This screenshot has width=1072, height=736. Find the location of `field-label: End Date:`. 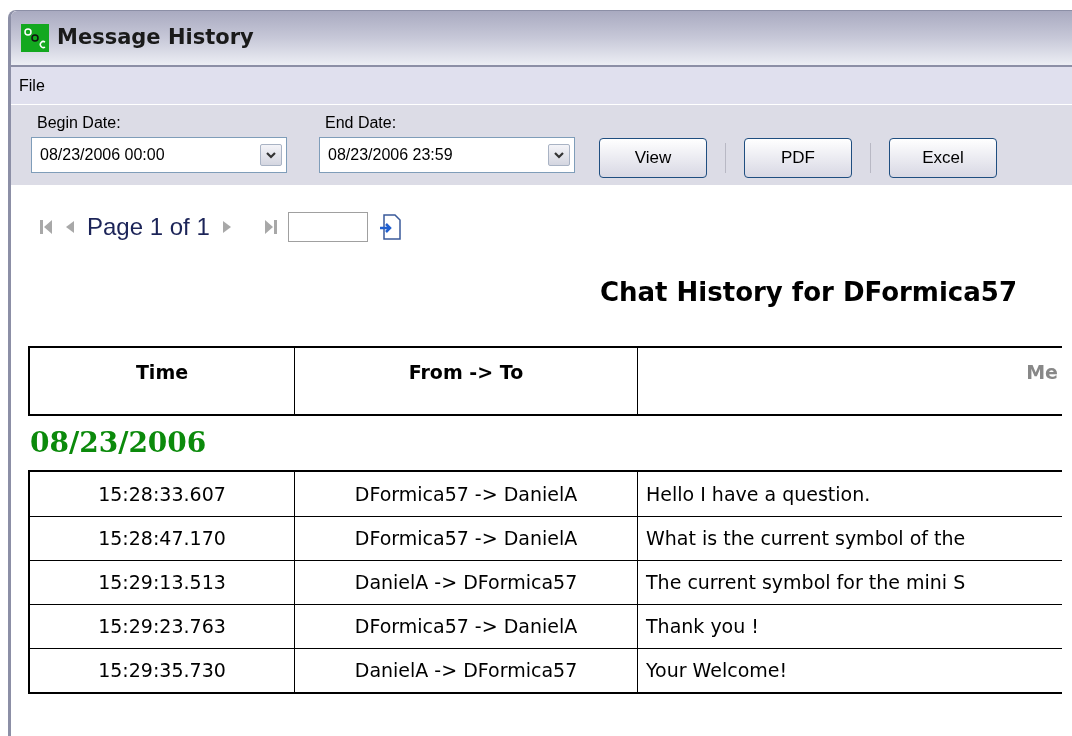

field-label: End Date: is located at coordinates (361, 123).